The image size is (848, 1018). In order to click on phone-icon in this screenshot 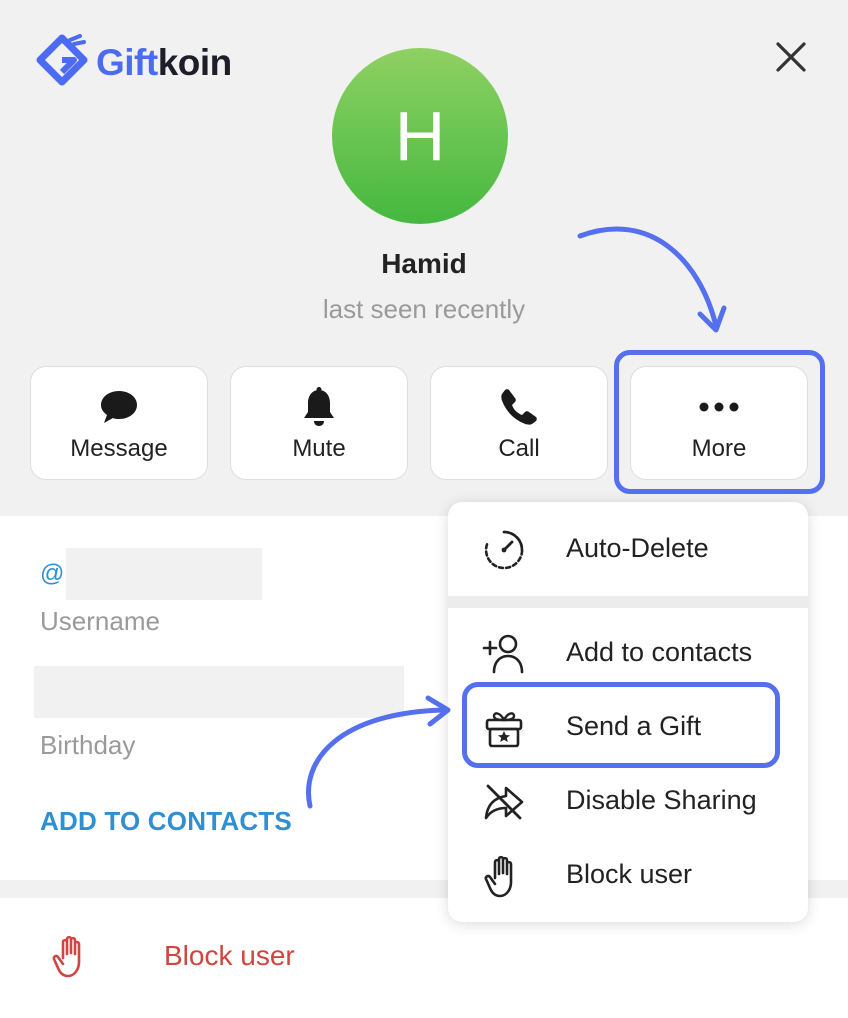, I will do `click(519, 407)`.